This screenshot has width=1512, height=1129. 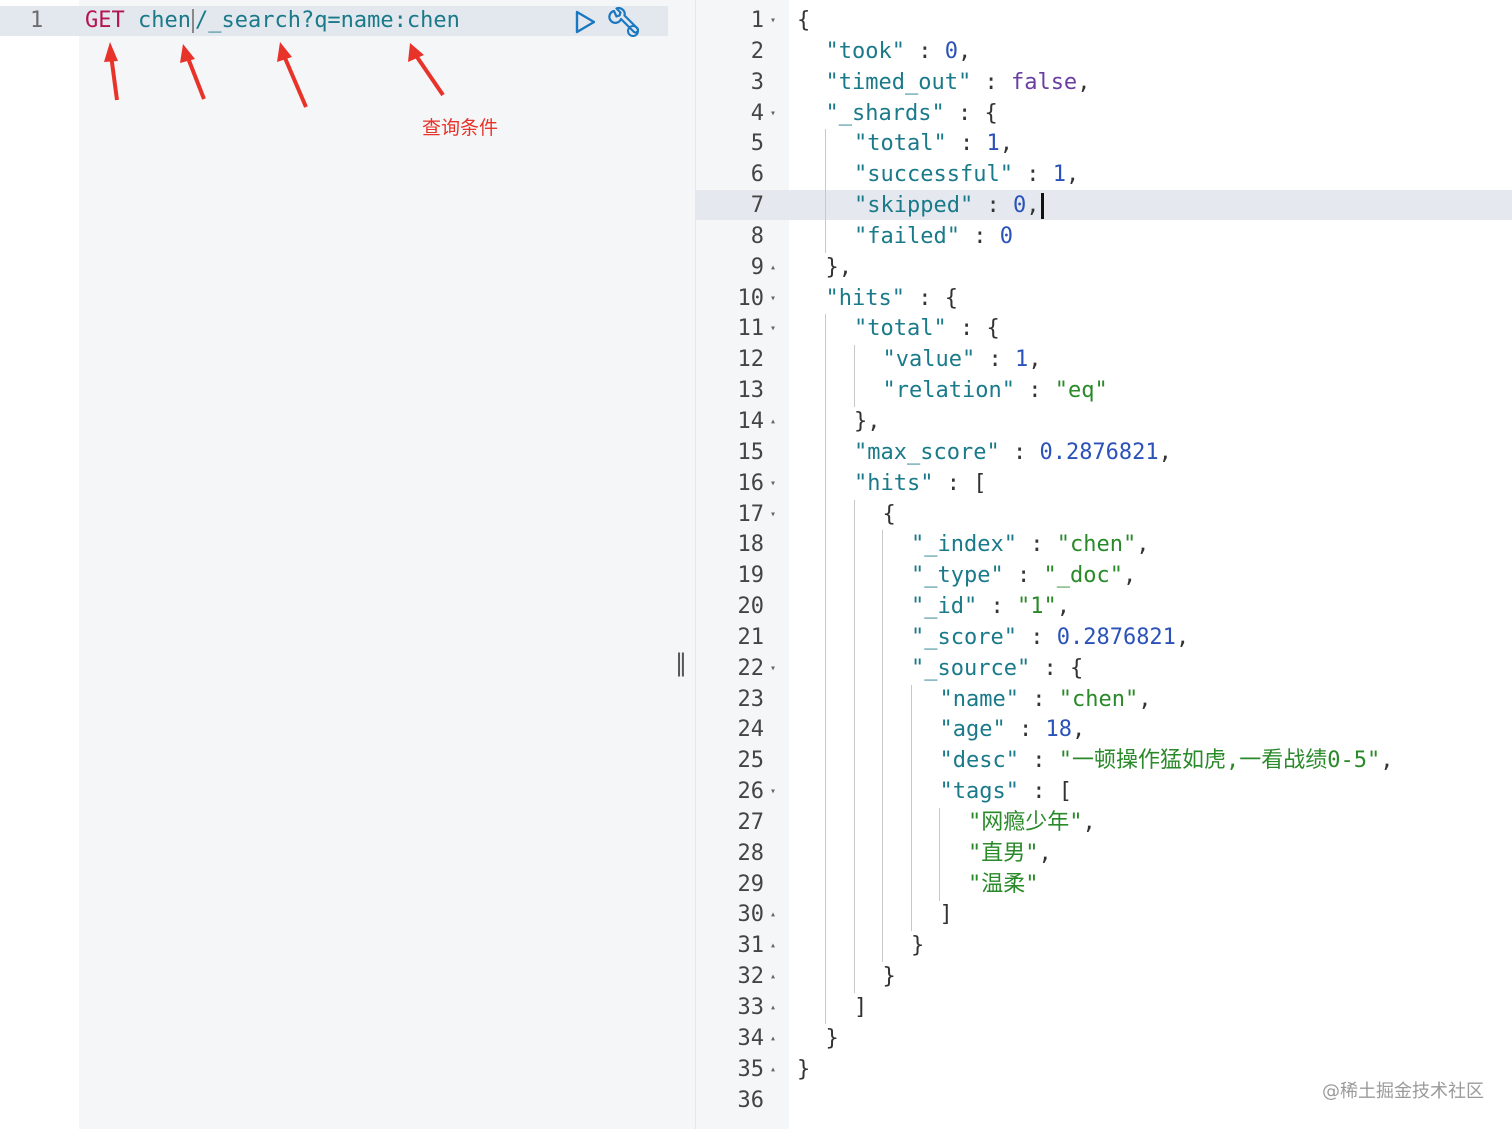 I want to click on code-line: 24 "age" : 18,, so click(x=1104, y=731).